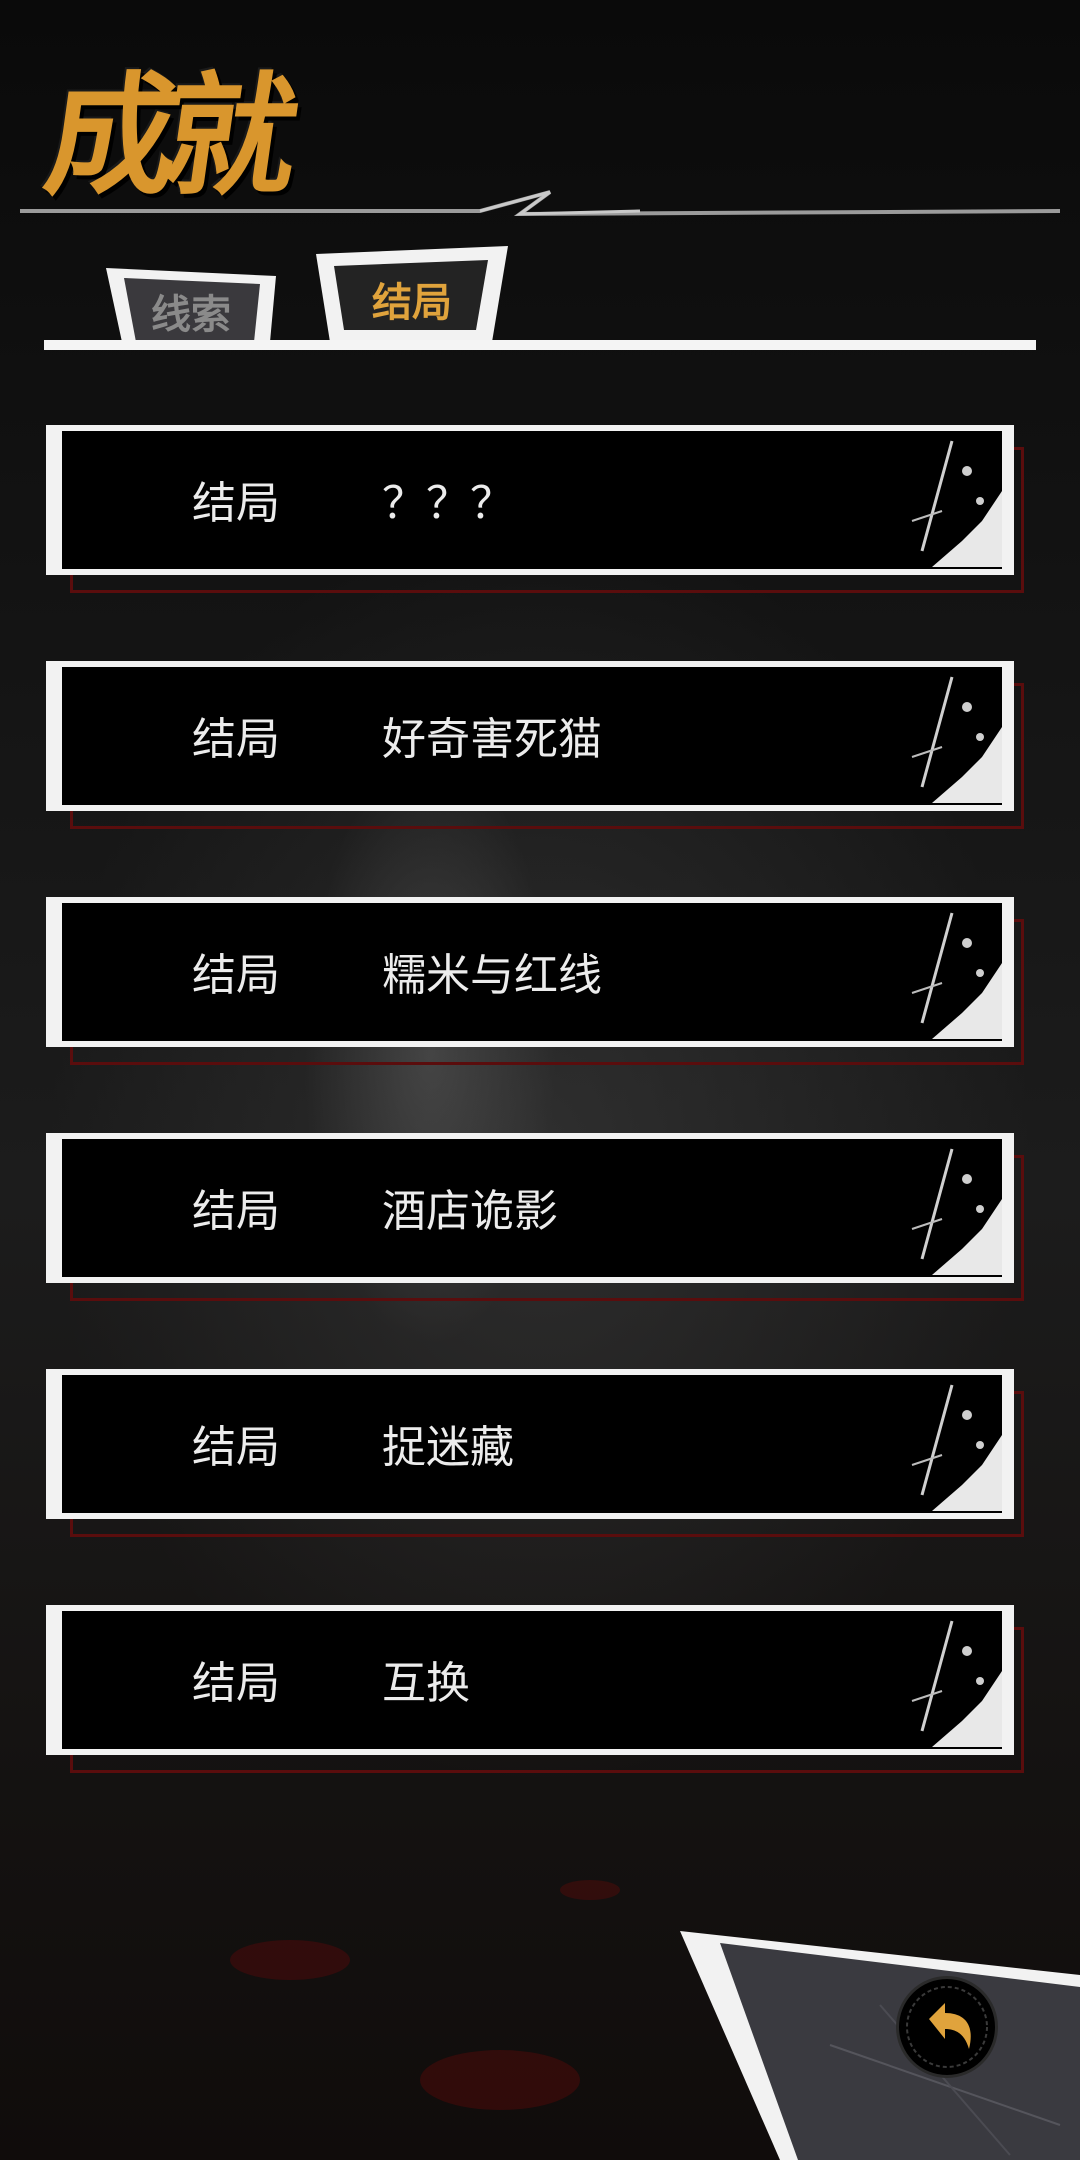 The height and width of the screenshot is (2160, 1080). What do you see at coordinates (412, 303) in the screenshot?
I see `tab-endings-label: 结局` at bounding box center [412, 303].